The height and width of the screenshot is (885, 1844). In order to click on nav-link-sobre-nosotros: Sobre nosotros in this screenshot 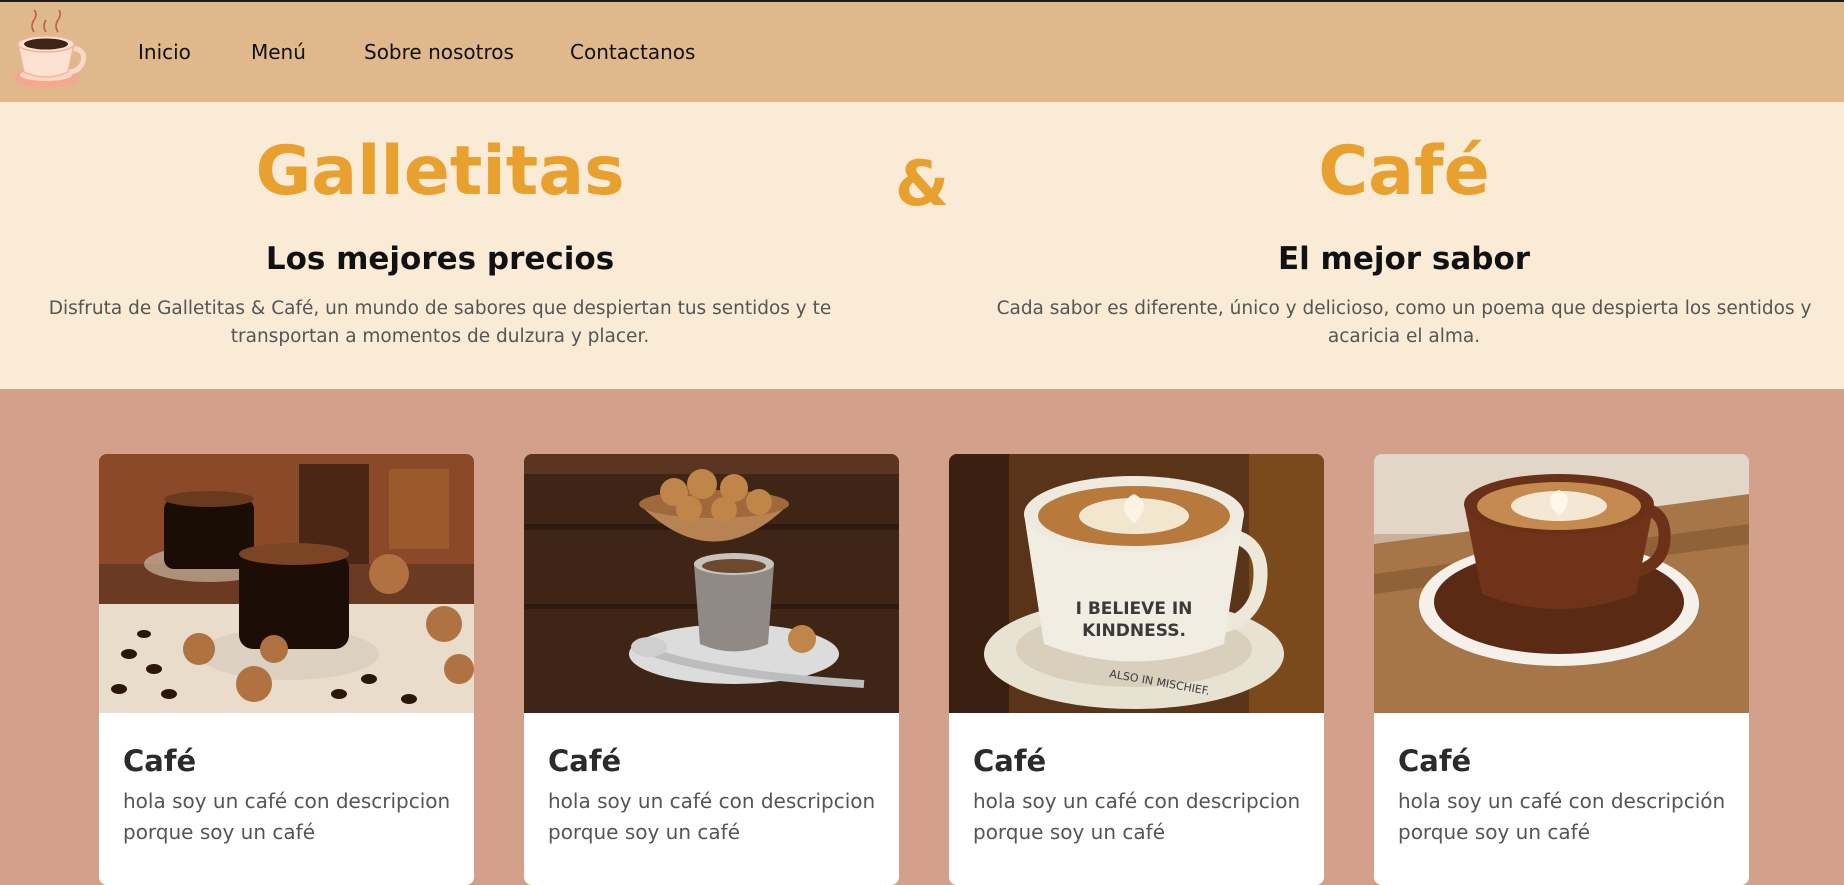, I will do `click(439, 52)`.